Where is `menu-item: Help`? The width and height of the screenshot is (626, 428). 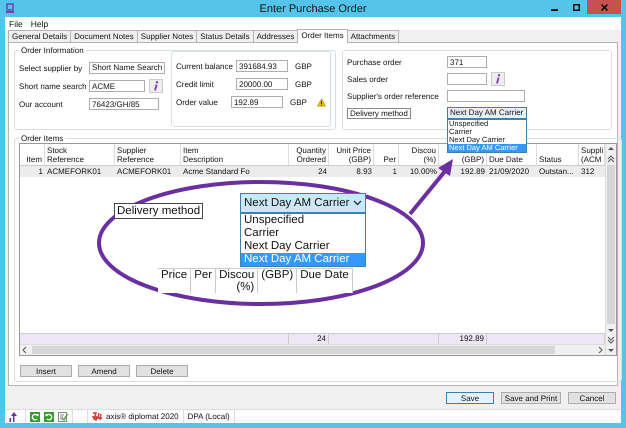 menu-item: Help is located at coordinates (39, 23).